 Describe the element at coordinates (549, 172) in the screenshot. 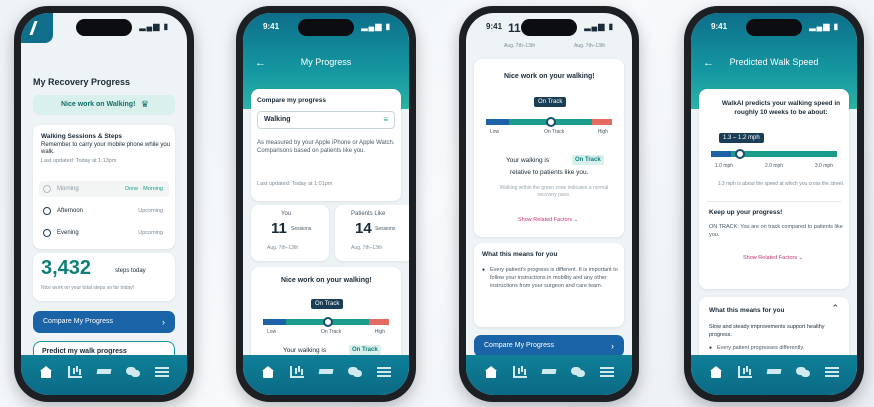

I see `relative-text: relative to patients like you.` at that location.